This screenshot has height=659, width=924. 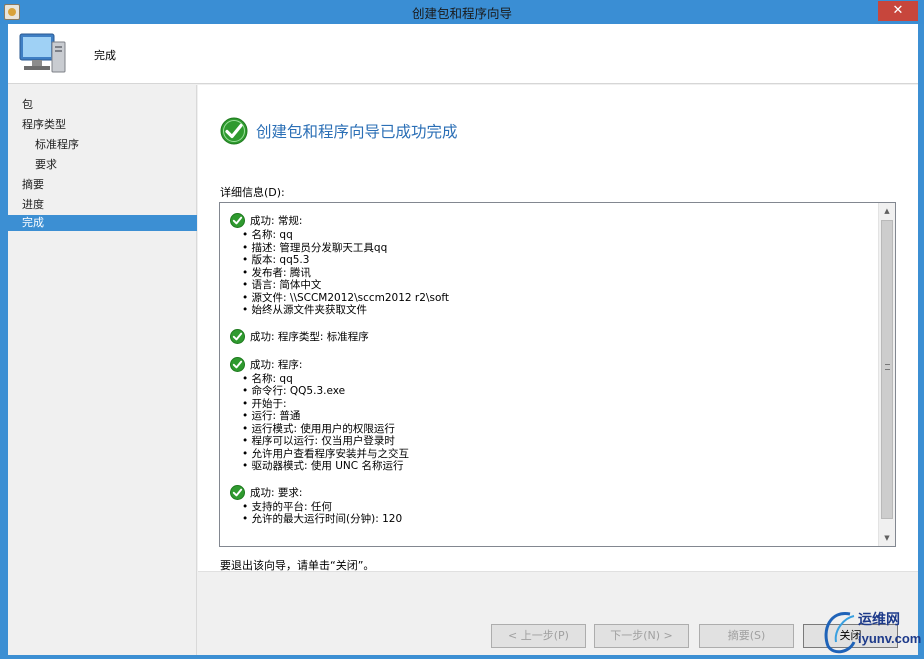 What do you see at coordinates (309, 336) in the screenshot?
I see `detail-group-title: 成功: 程序类型: 标准程序` at bounding box center [309, 336].